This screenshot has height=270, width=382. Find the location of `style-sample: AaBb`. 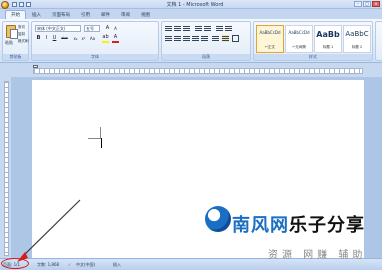

style-sample: AaBb is located at coordinates (328, 34).